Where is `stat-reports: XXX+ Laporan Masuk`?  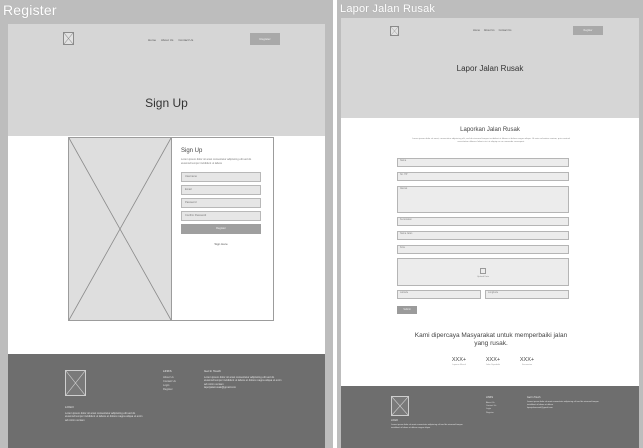
stat-reports: XXX+ Laporan Masuk is located at coordinates (459, 361).